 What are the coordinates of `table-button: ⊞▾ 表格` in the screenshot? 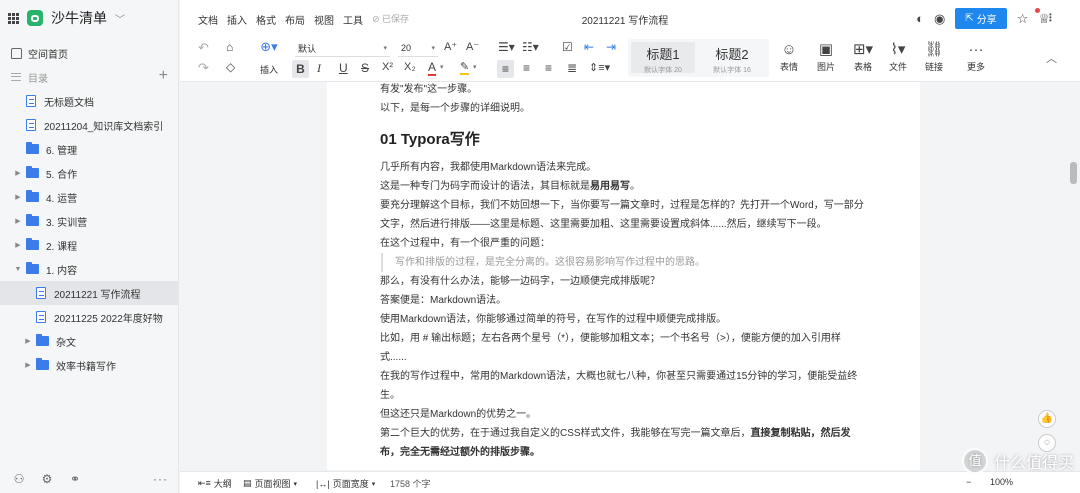 It's located at (863, 56).